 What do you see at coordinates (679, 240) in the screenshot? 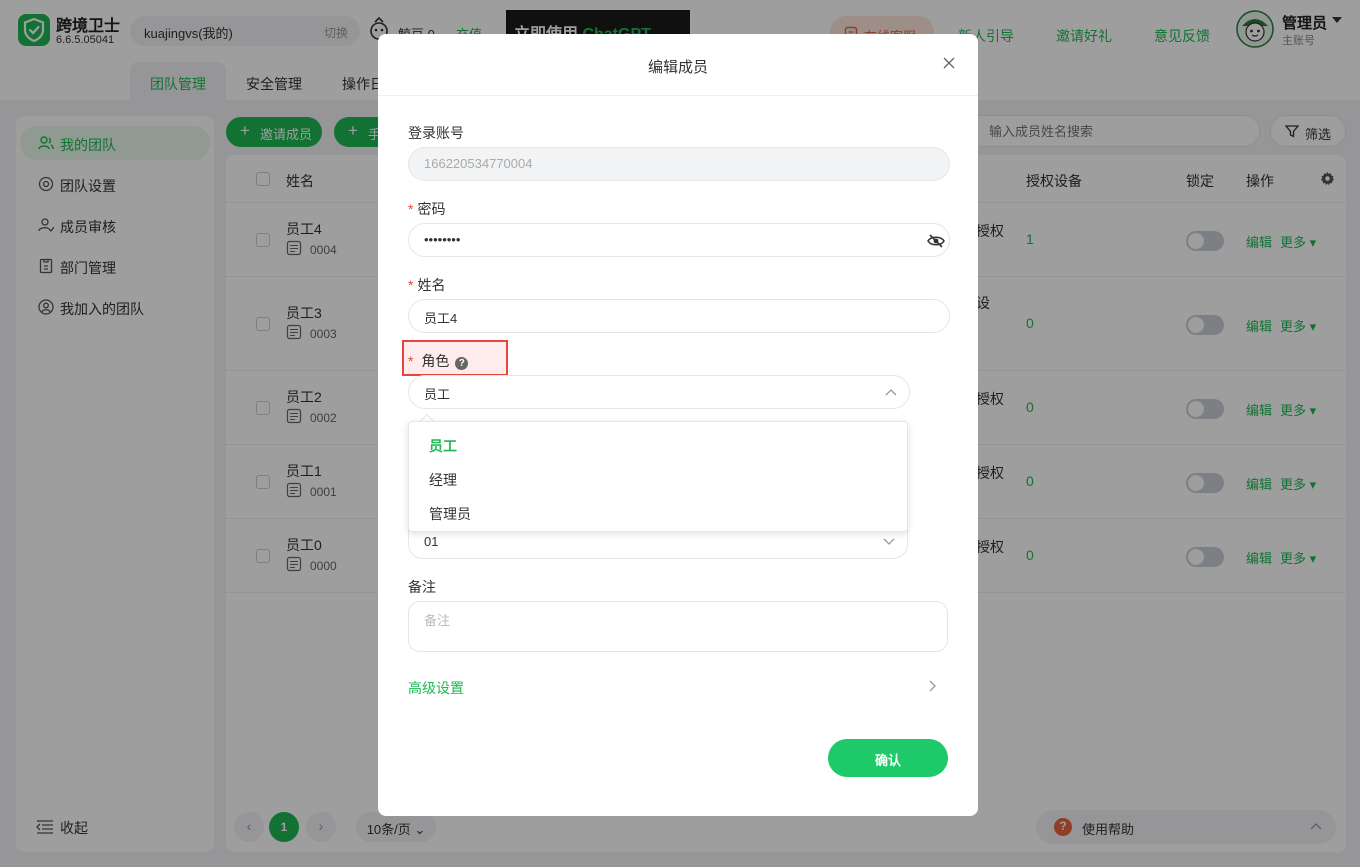
I see `password-field: ••••••••` at bounding box center [679, 240].